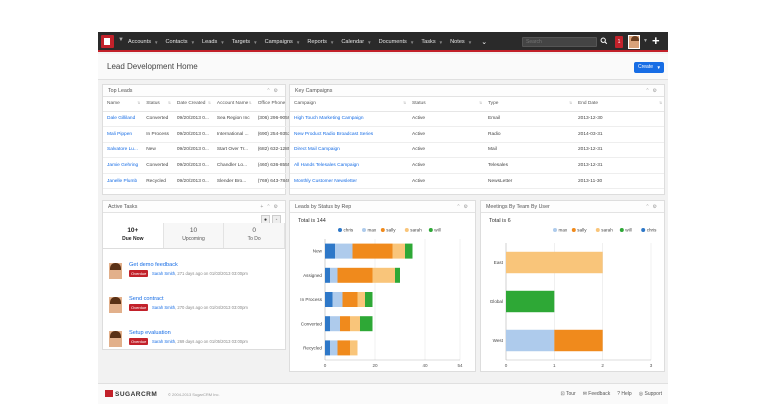  What do you see at coordinates (194, 235) in the screenshot?
I see `task-tab: 10 Upcoming` at bounding box center [194, 235].